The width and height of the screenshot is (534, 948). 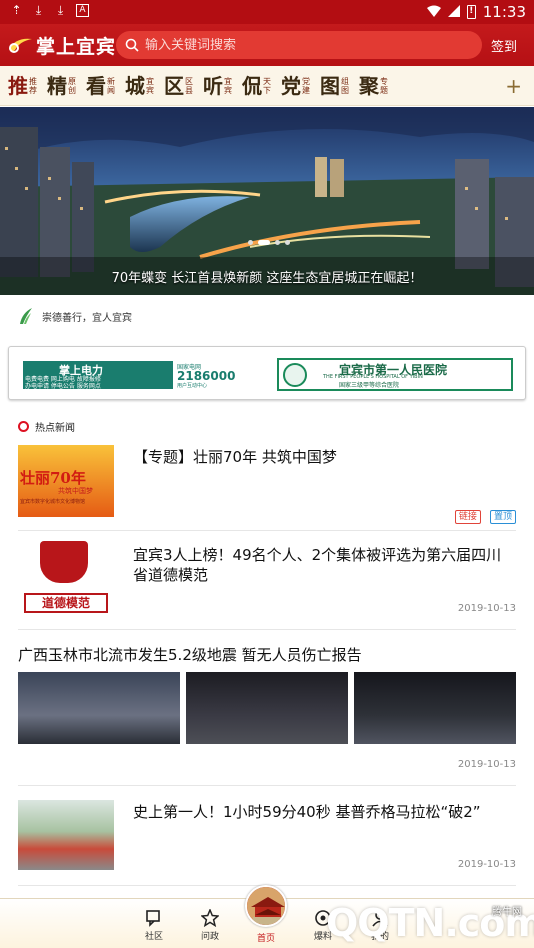 I want to click on news-item-4: 史上第一人！1小时59分40秒 基普乔格马拉松“破2” 2019-10-13, so click(x=267, y=836).